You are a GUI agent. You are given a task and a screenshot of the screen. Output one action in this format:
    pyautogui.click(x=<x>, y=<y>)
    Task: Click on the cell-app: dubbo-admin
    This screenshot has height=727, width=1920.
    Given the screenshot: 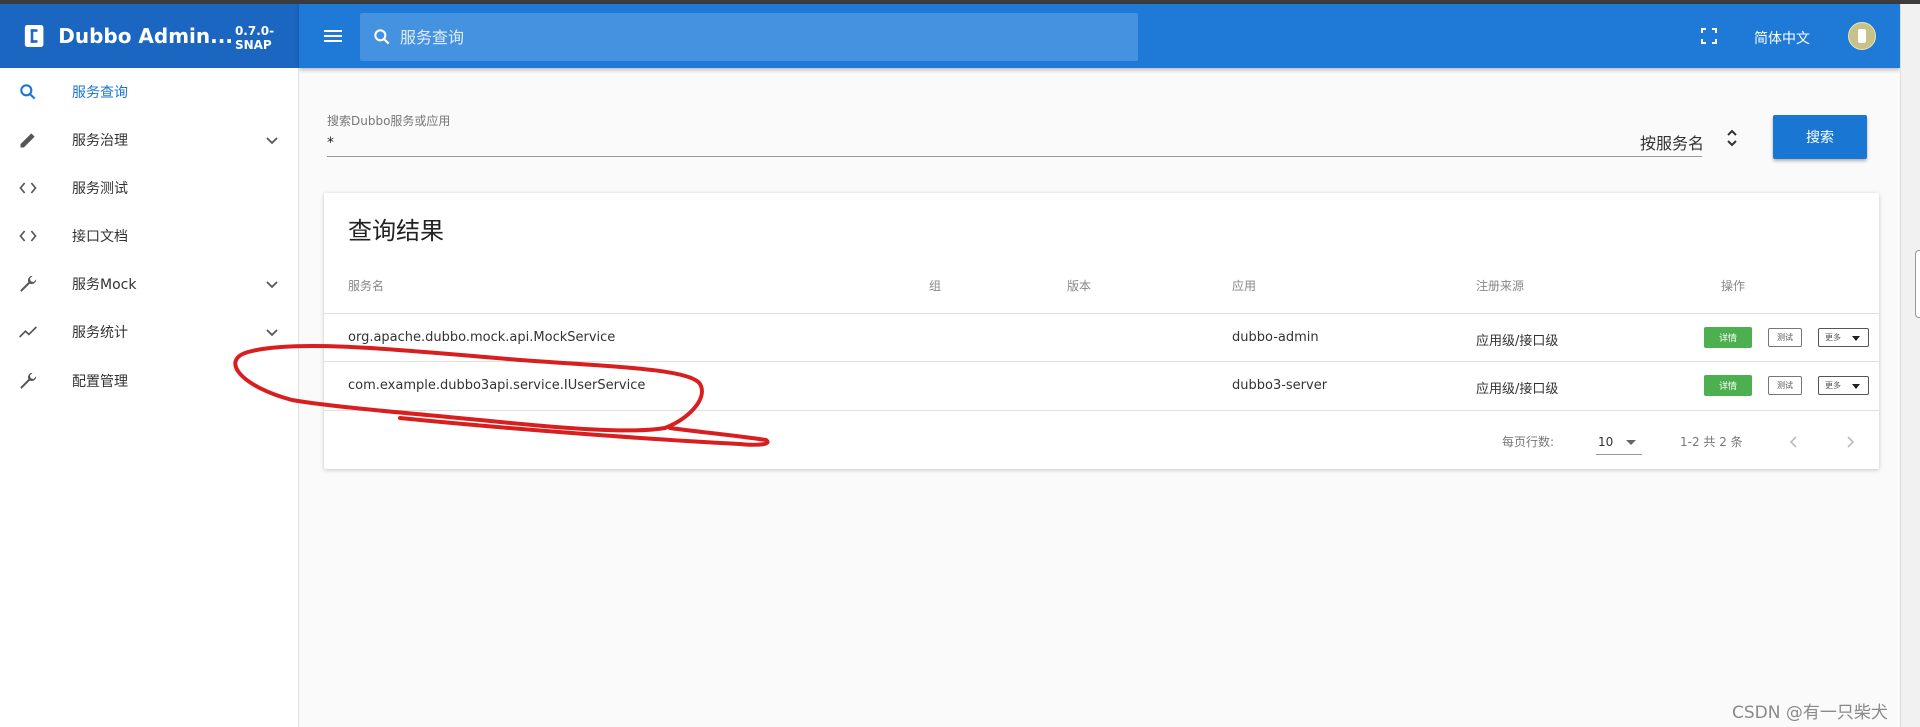 What is the action you would take?
    pyautogui.click(x=1275, y=337)
    